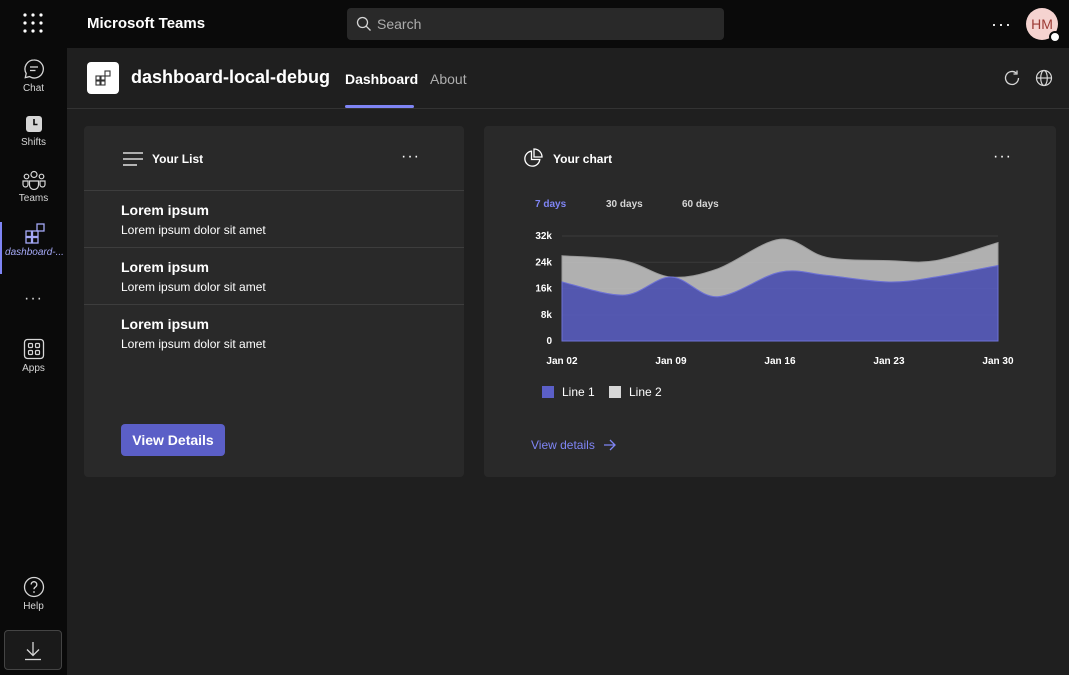 Image resolution: width=1069 pixels, height=675 pixels. I want to click on presence-status-icon, so click(1055, 37).